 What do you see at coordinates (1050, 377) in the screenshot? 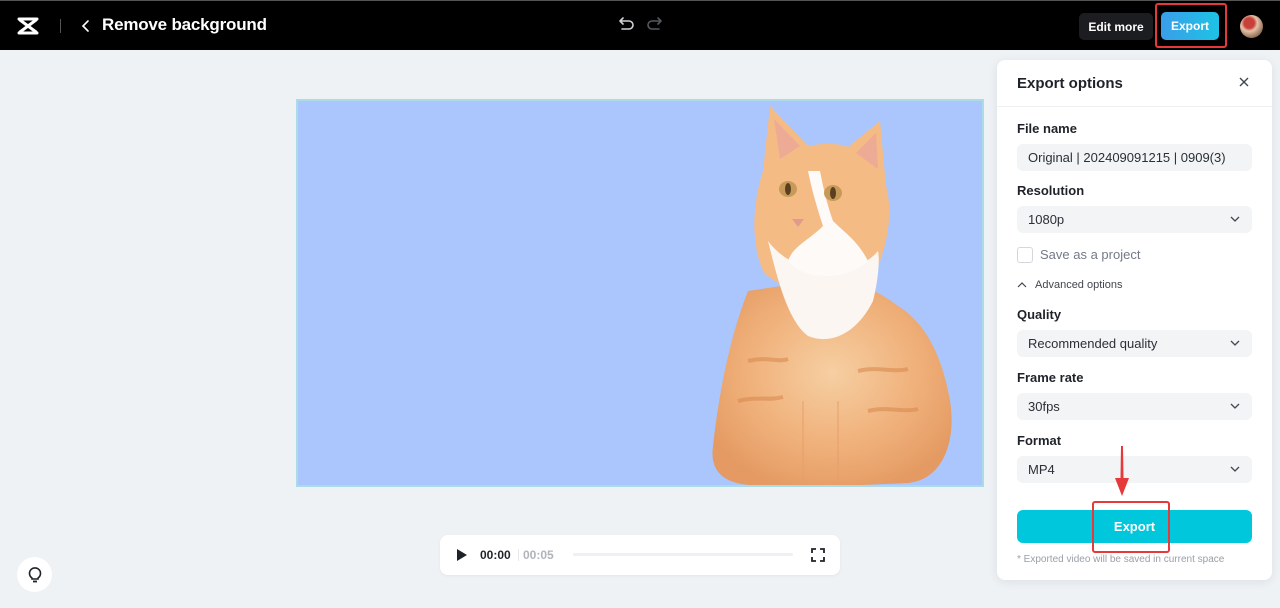
I see `frame-rate-label: Frame rate` at bounding box center [1050, 377].